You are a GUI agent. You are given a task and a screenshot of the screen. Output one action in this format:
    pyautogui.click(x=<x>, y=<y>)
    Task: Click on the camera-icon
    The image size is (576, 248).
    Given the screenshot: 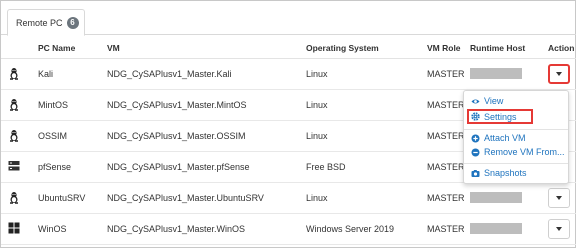 What is the action you would take?
    pyautogui.click(x=475, y=173)
    